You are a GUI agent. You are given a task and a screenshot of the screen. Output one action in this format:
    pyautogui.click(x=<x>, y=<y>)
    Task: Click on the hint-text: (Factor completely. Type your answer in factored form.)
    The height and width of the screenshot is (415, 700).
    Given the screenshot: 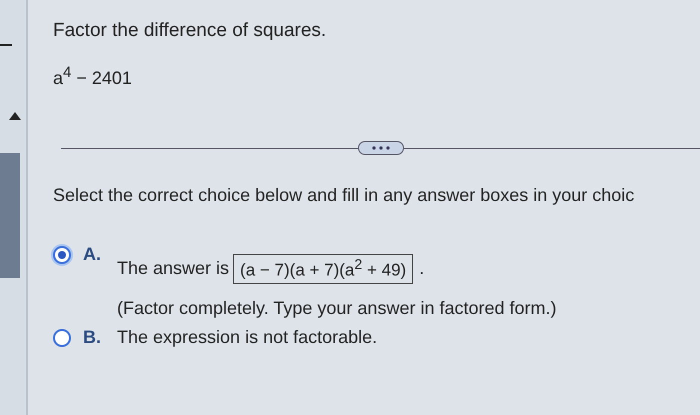 What is the action you would take?
    pyautogui.click(x=336, y=308)
    